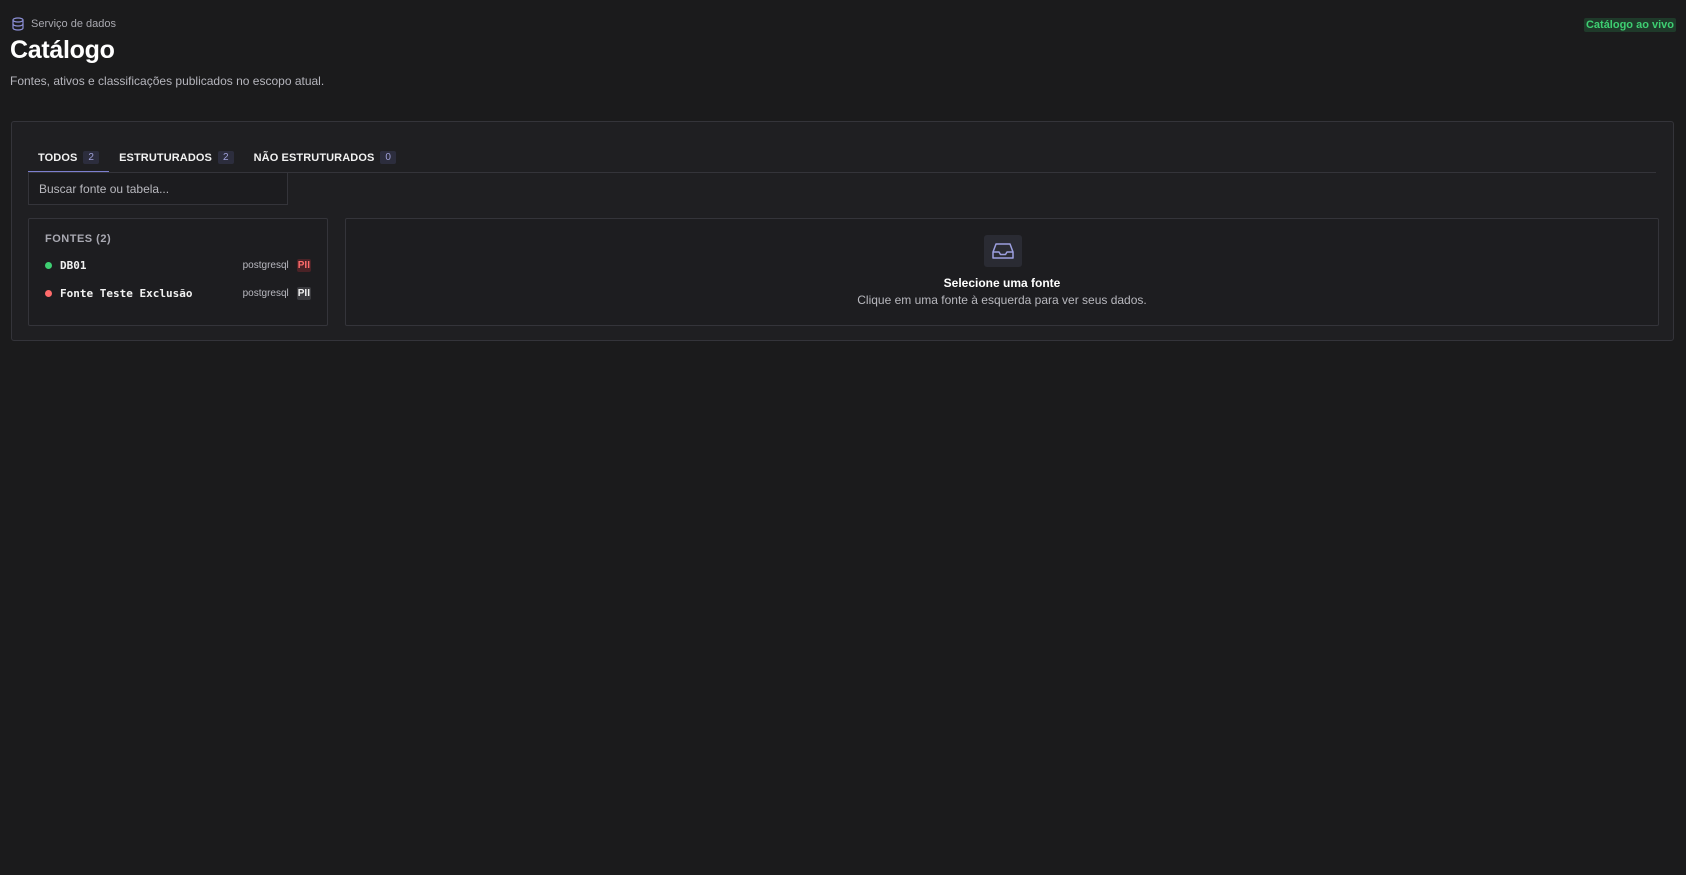  What do you see at coordinates (1002, 283) in the screenshot?
I see `empty-state-title: Selecione uma fonte` at bounding box center [1002, 283].